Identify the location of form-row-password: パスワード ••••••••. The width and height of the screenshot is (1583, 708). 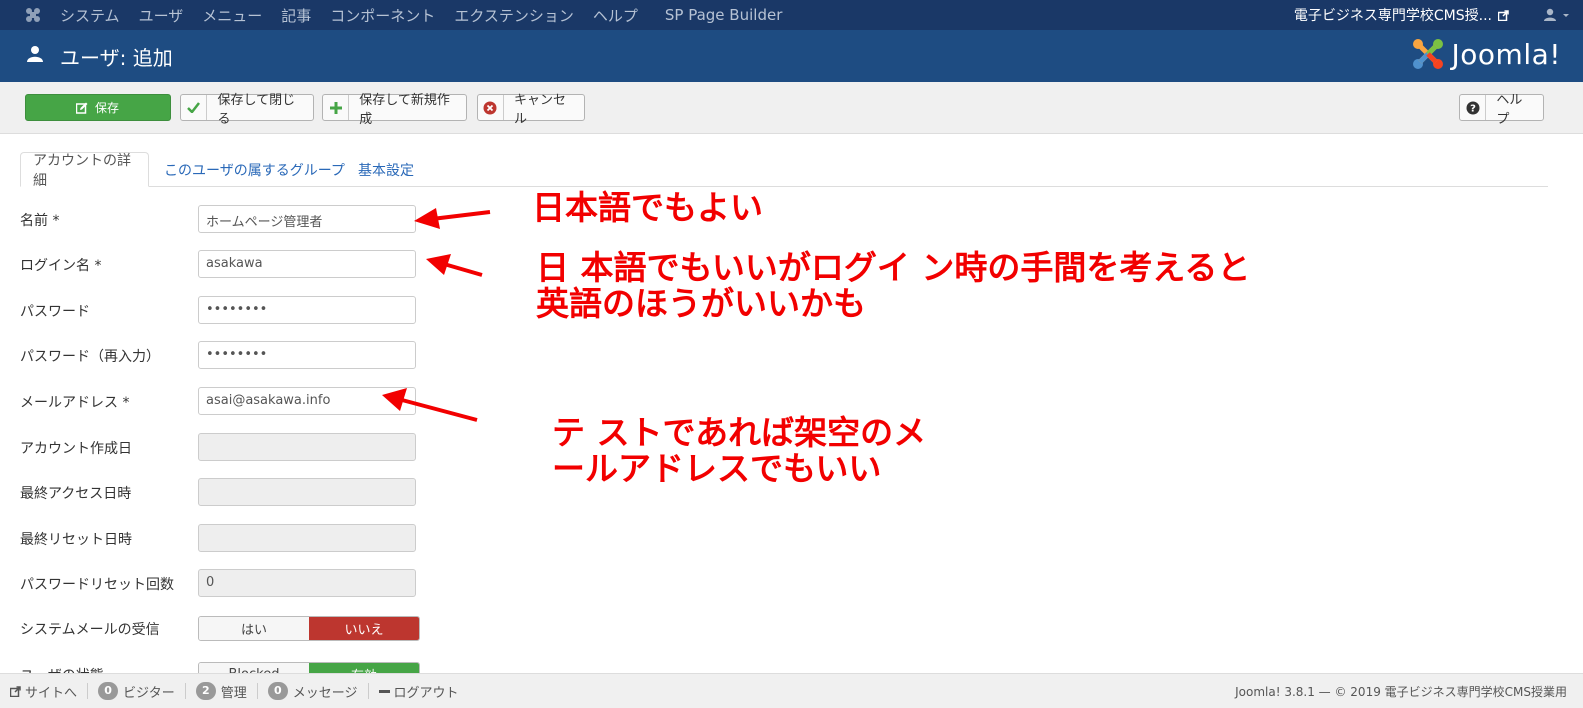
(230, 310).